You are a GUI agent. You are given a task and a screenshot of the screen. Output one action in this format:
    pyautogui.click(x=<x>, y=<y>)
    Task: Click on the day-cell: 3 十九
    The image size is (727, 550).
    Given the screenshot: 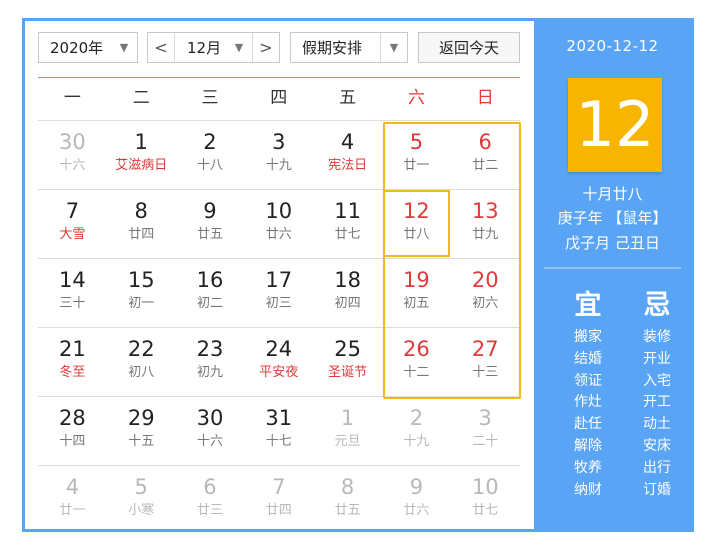 What is the action you would take?
    pyautogui.click(x=278, y=154)
    